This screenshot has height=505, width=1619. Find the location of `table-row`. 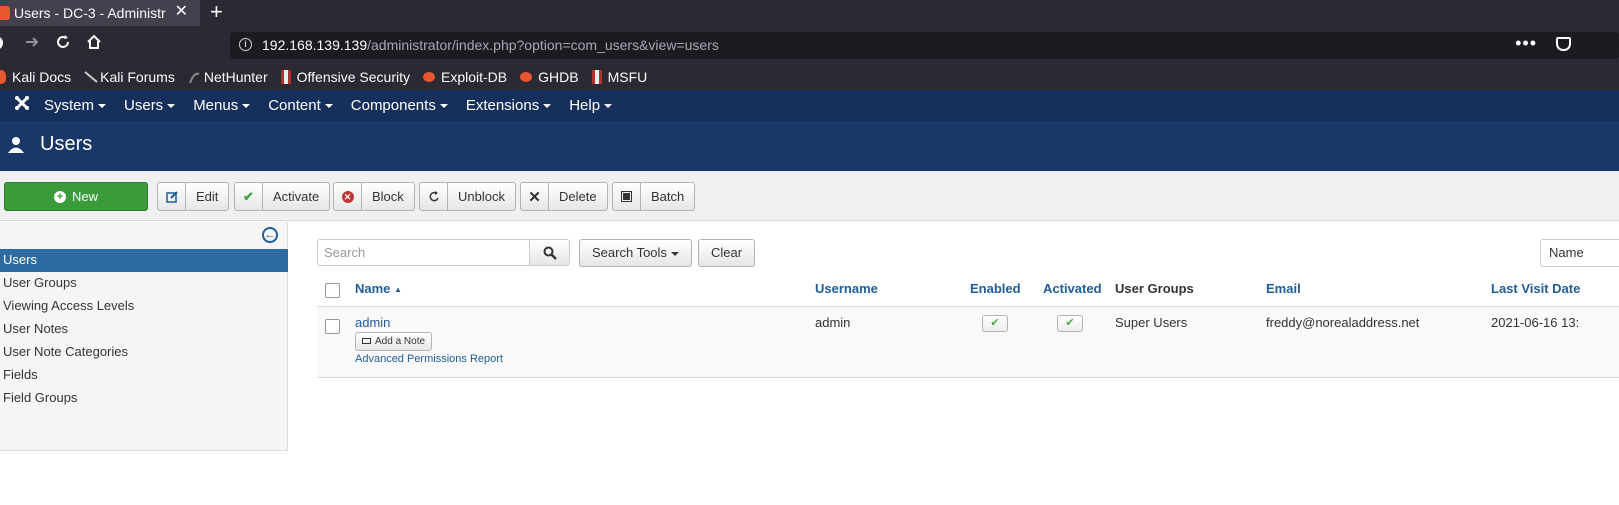

table-row is located at coordinates (968, 342).